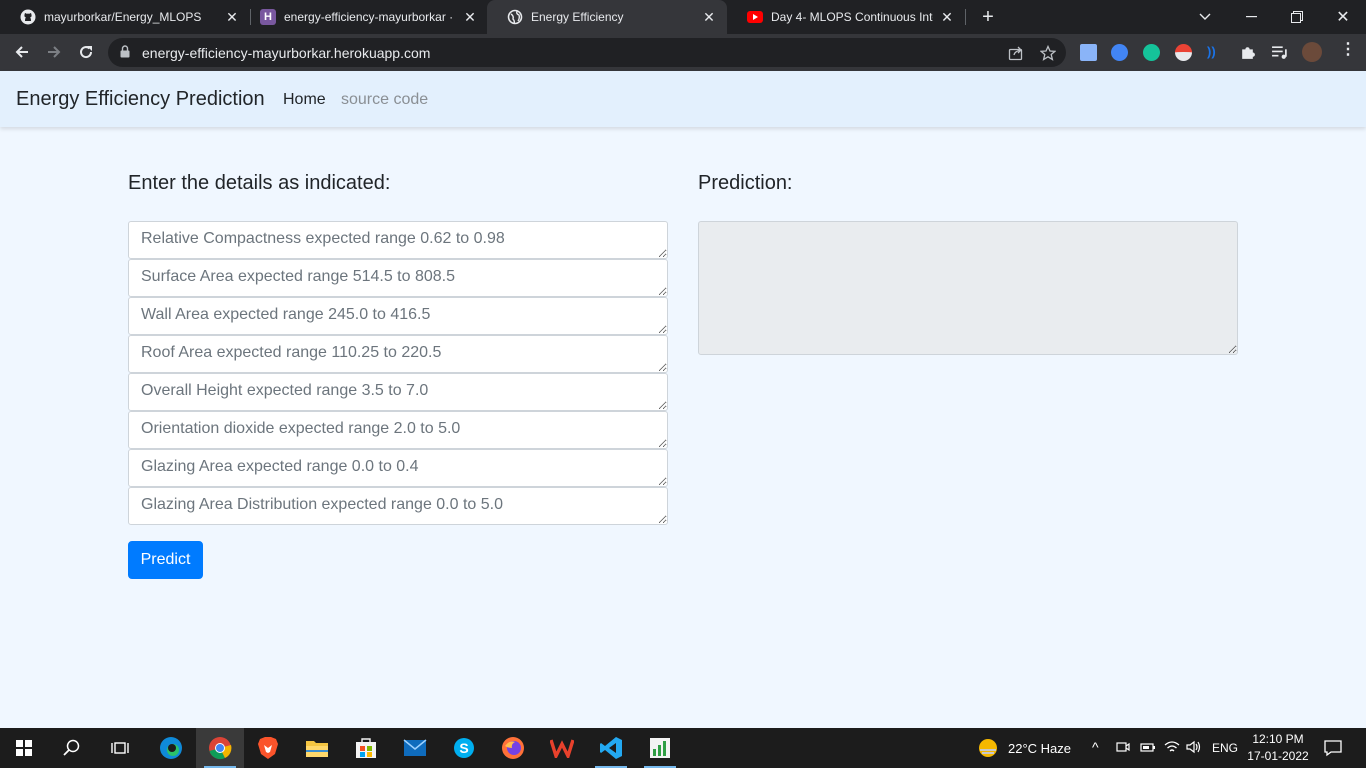 The width and height of the screenshot is (1366, 768). I want to click on wifi-extension-icon: )), so click(1215, 52).